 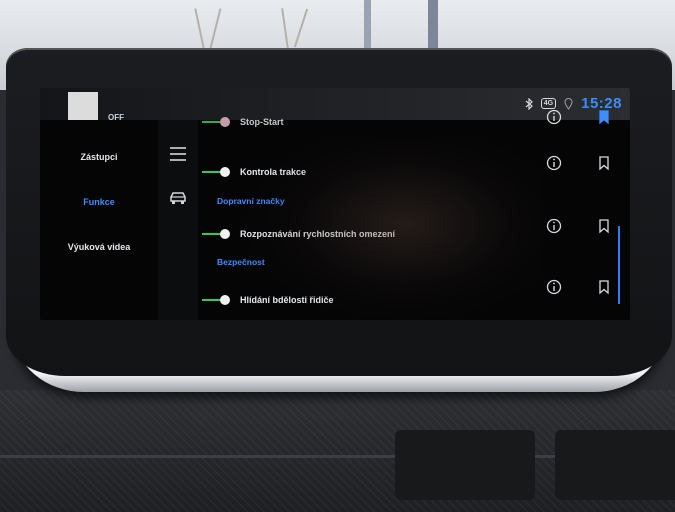 I want to click on section-header: Bezpečnost, so click(x=241, y=262).